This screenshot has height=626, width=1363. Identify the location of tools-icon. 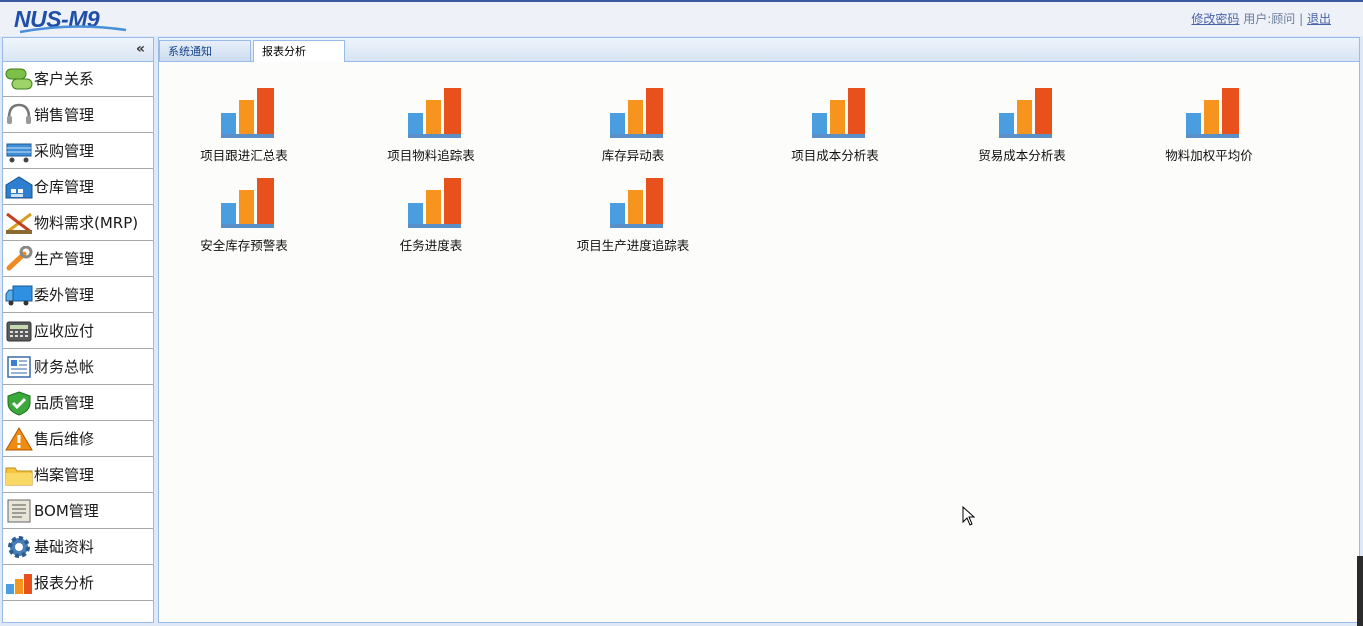
(19, 223).